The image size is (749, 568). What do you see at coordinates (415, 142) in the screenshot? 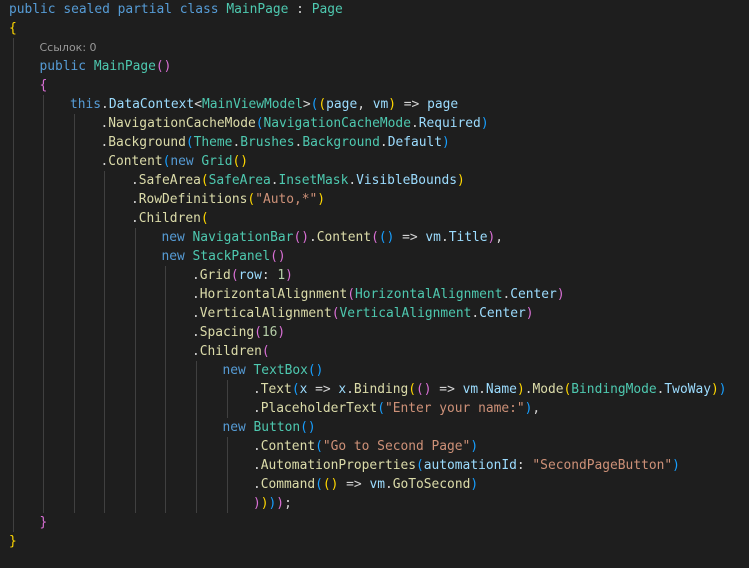
I see `code-token: Default` at bounding box center [415, 142].